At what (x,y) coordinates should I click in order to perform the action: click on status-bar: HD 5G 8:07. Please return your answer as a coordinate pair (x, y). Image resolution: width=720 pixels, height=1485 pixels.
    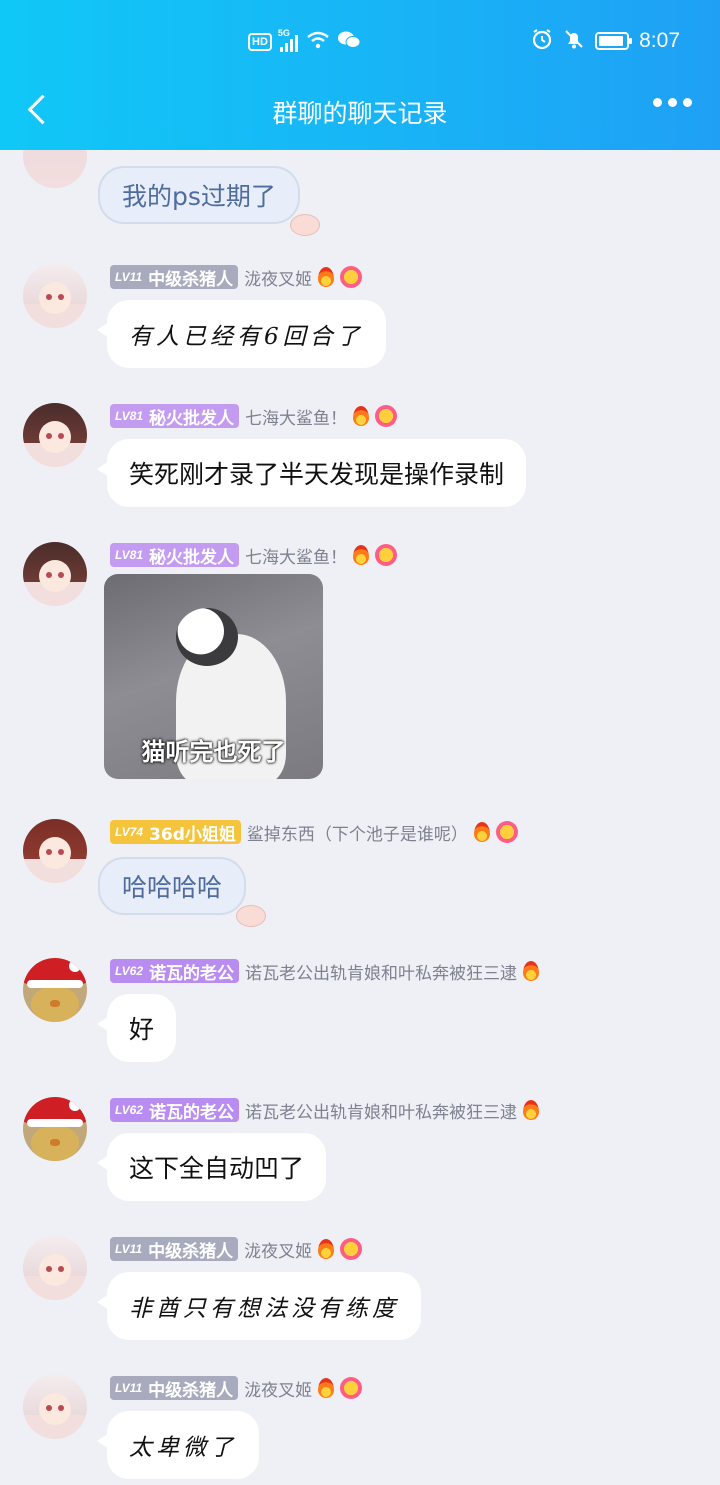
    Looking at the image, I should click on (360, 42).